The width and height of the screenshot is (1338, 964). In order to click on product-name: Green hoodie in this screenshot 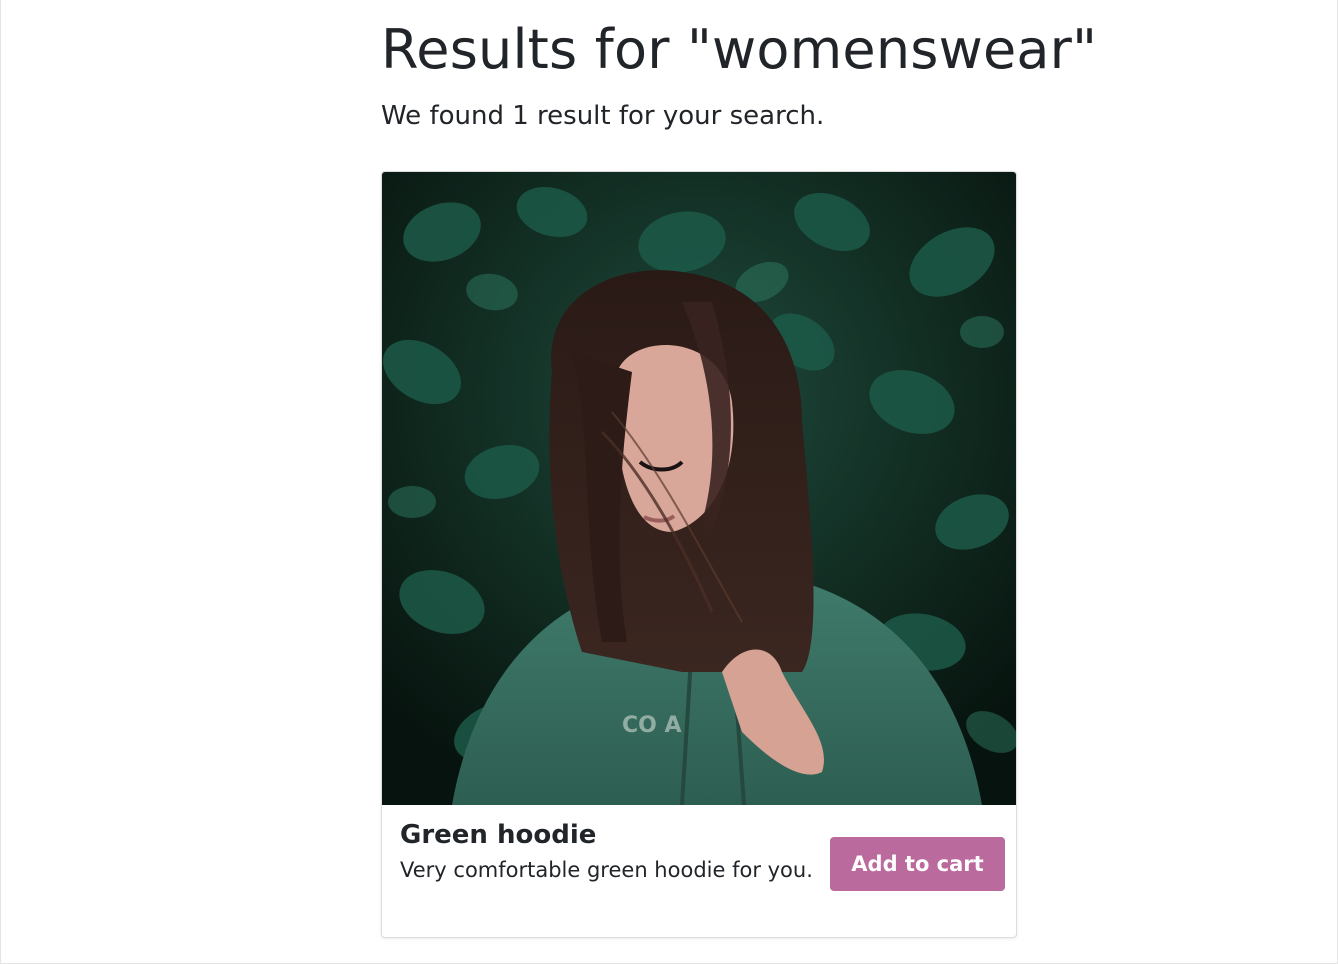, I will do `click(610, 835)`.